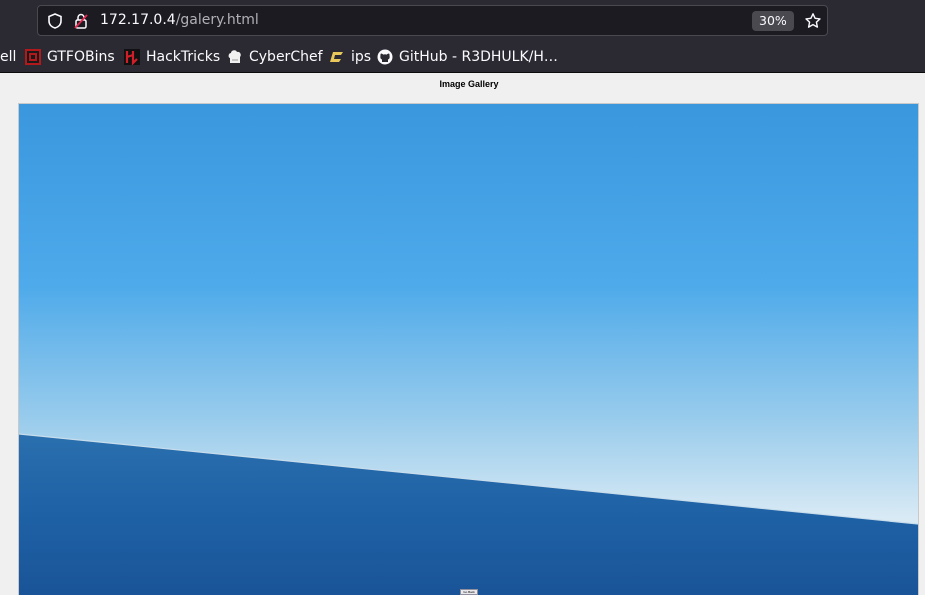 The height and width of the screenshot is (595, 925). I want to click on page-title: Image Gallery, so click(469, 84).